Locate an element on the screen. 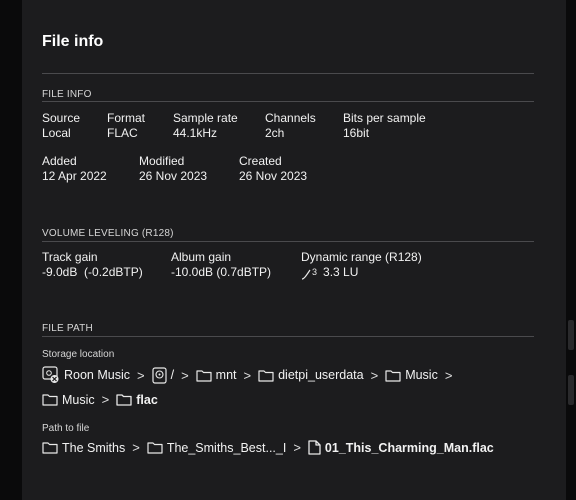 The image size is (576, 500). crumb-music-2-label: Music is located at coordinates (78, 399).